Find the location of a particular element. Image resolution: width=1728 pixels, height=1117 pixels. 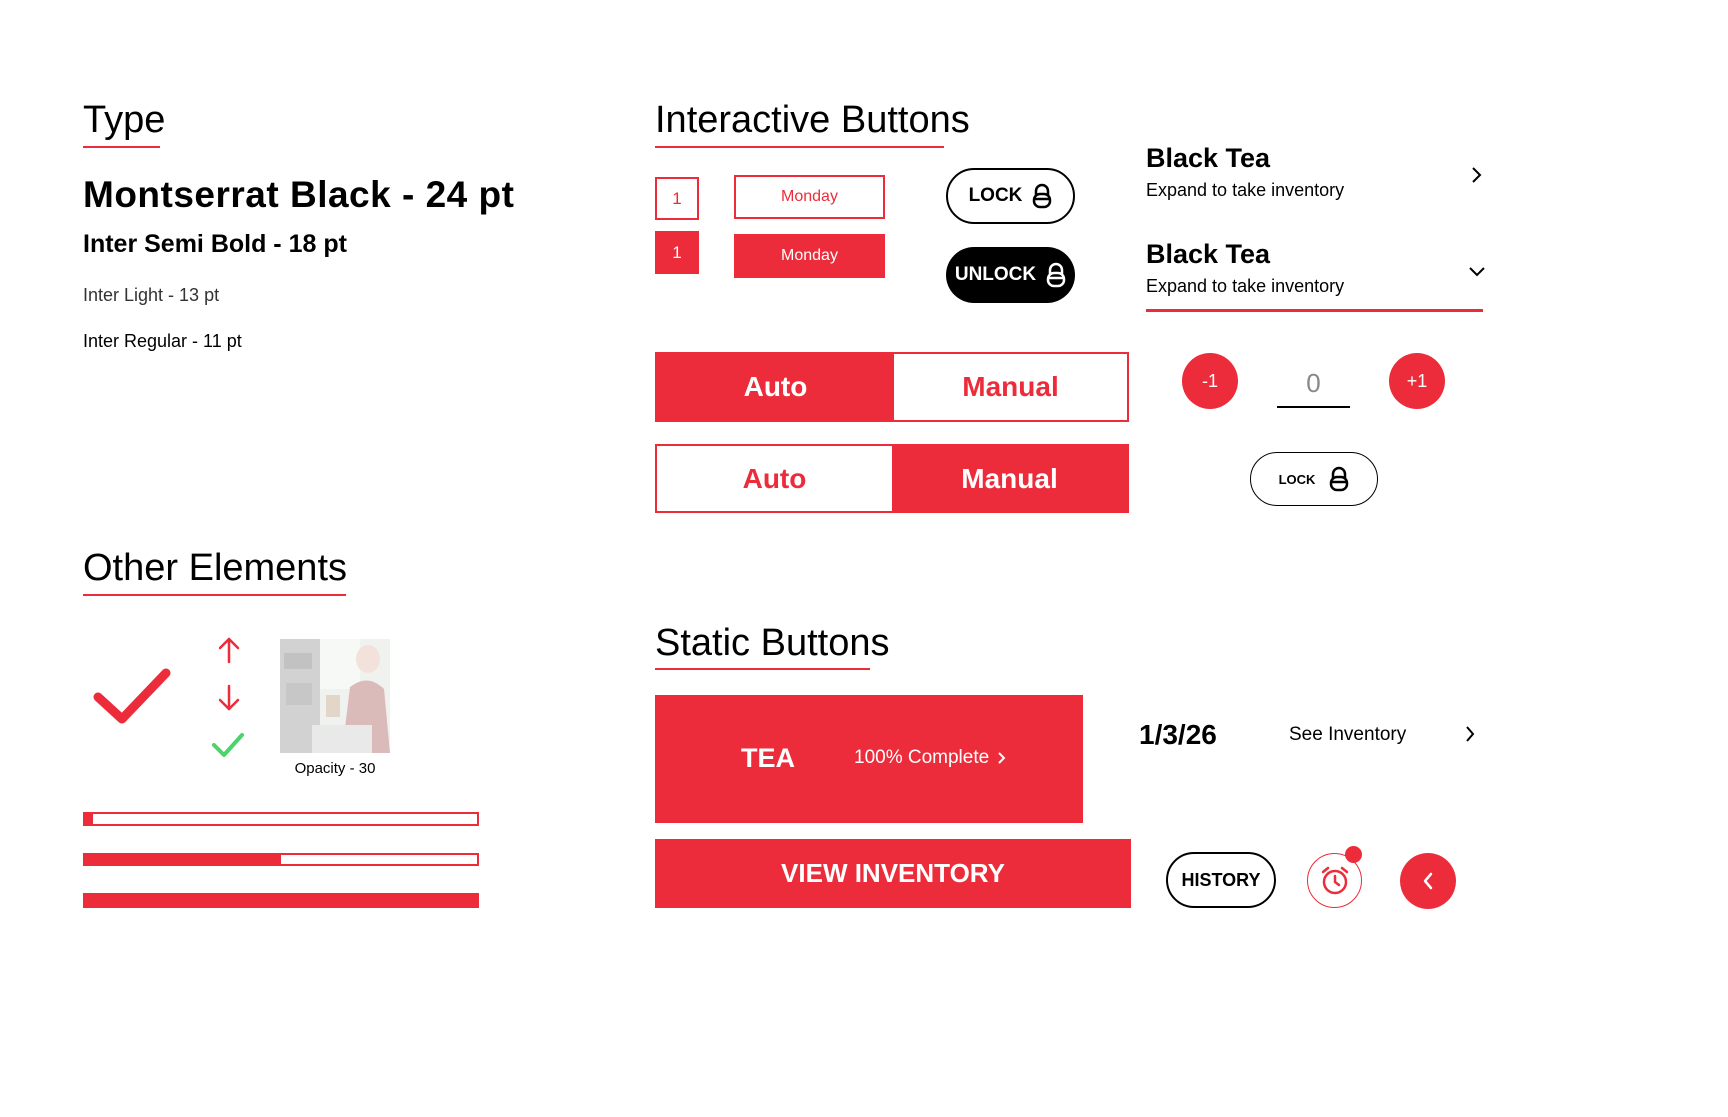

small-lock-button: LOCK is located at coordinates (1314, 479).